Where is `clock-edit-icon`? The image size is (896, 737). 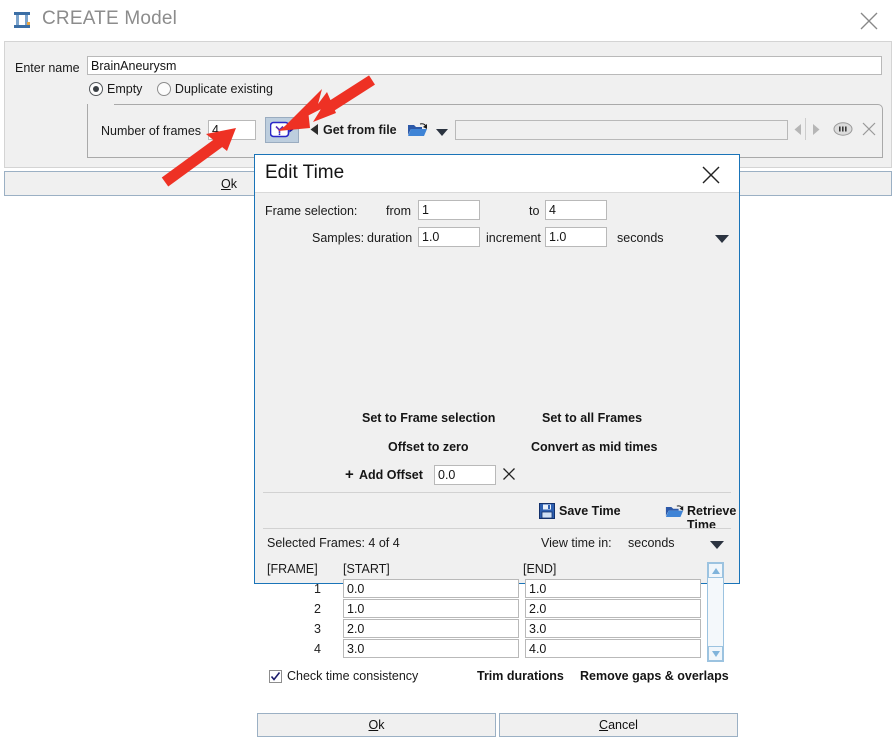
clock-edit-icon is located at coordinates (282, 130).